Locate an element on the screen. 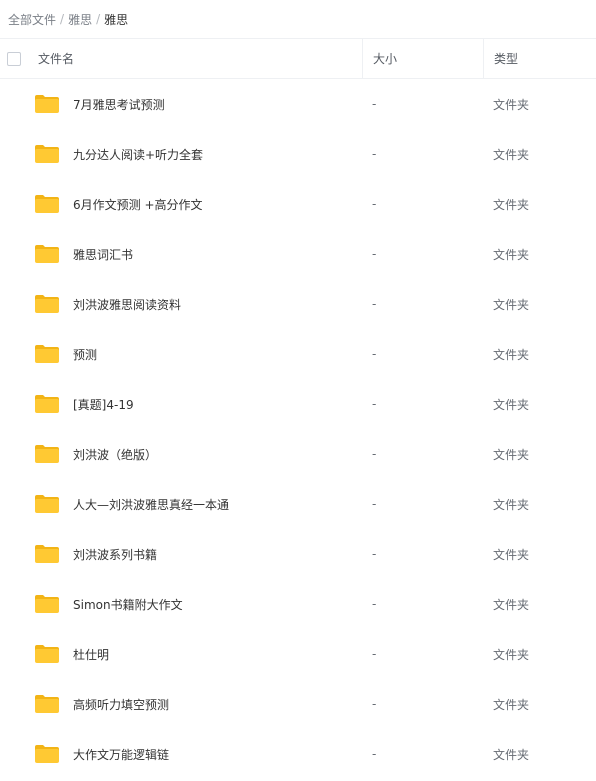 Image resolution: width=596 pixels, height=781 pixels. breadcrumb: 全部文件 / 雅思 / 雅思 is located at coordinates (298, 19).